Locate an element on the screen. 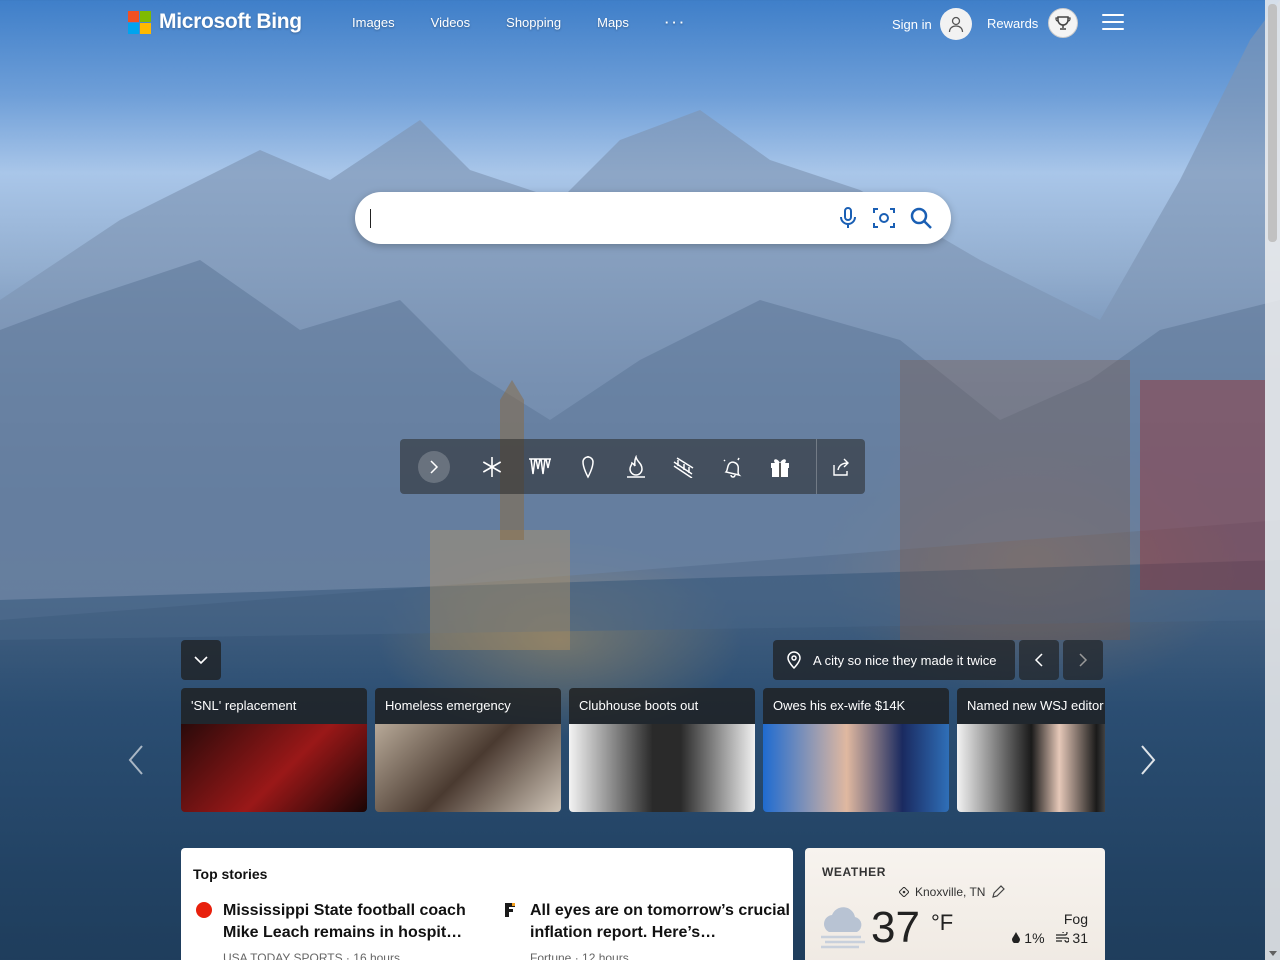  icicles-icon is located at coordinates (540, 467).